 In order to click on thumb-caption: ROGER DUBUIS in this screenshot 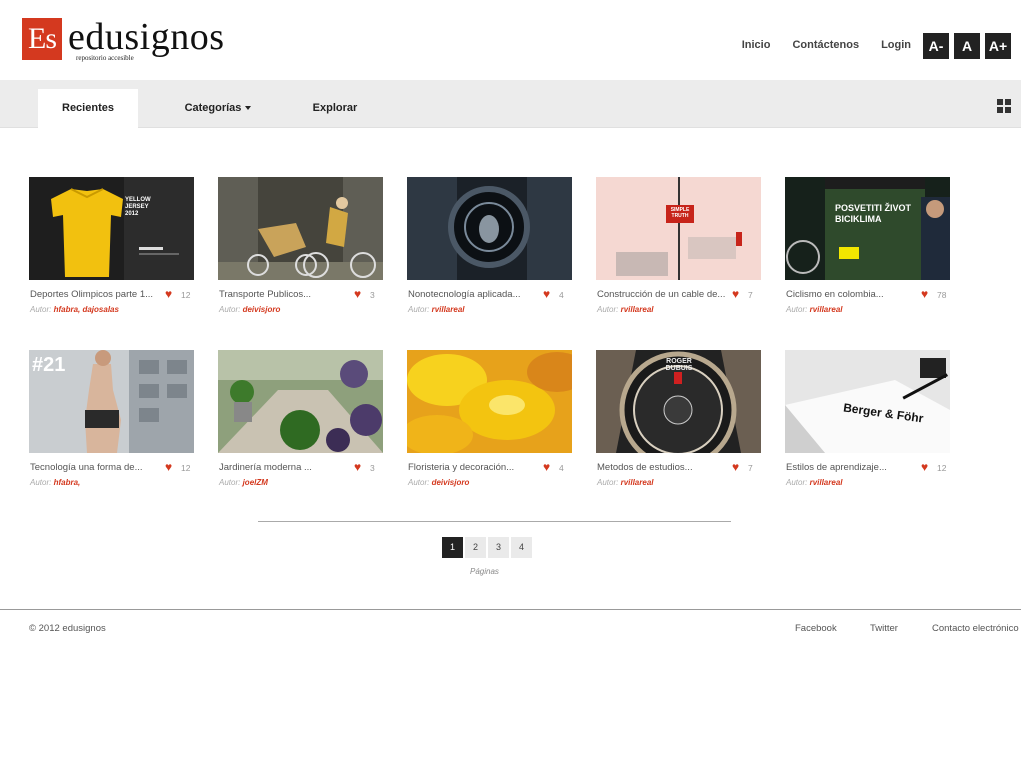, I will do `click(679, 365)`.